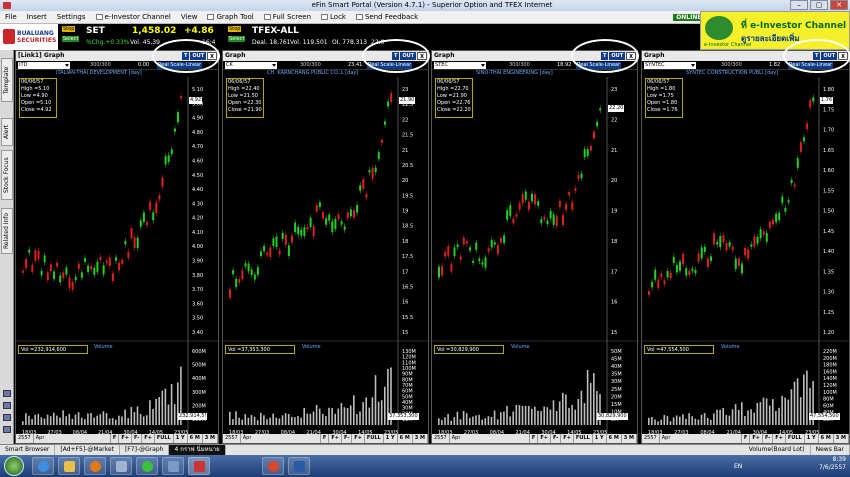 This screenshot has width=850, height=477. Describe the element at coordinates (777, 450) in the screenshot. I see `volume-board-lot-button: Volume(Board Lot)` at that location.